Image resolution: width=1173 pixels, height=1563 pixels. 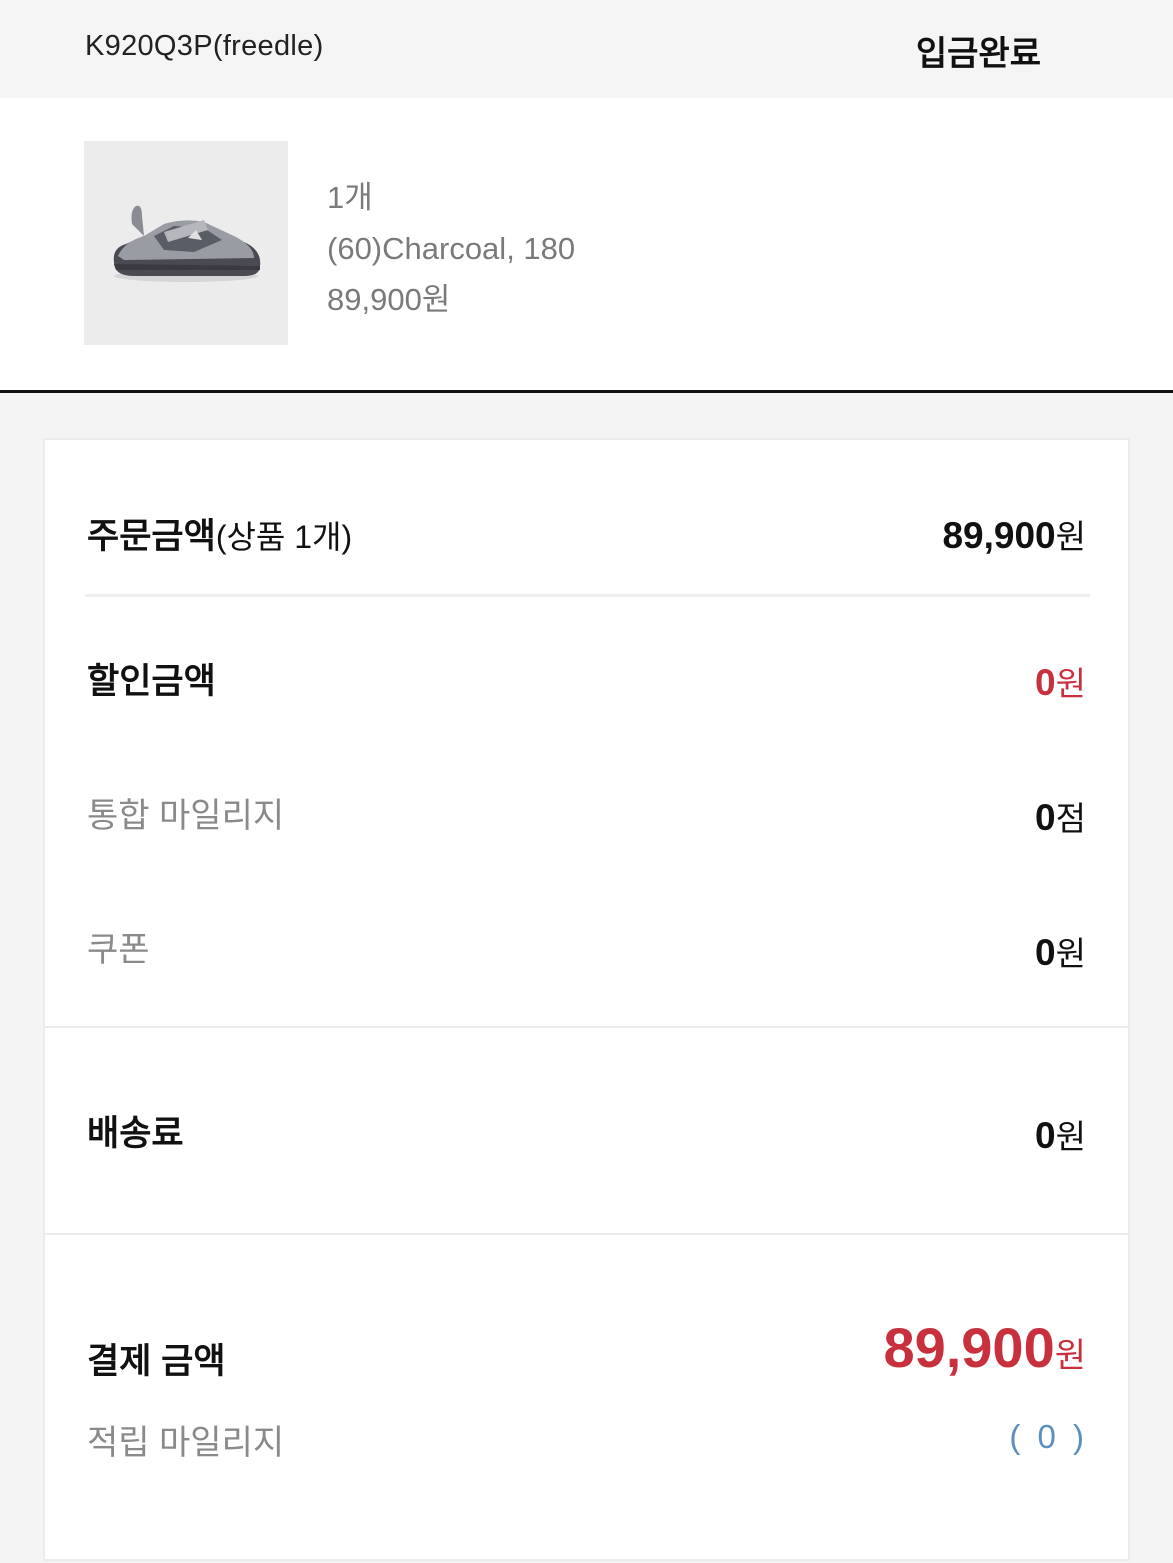 I want to click on order-amount-value: 89,900원, so click(x=1014, y=535).